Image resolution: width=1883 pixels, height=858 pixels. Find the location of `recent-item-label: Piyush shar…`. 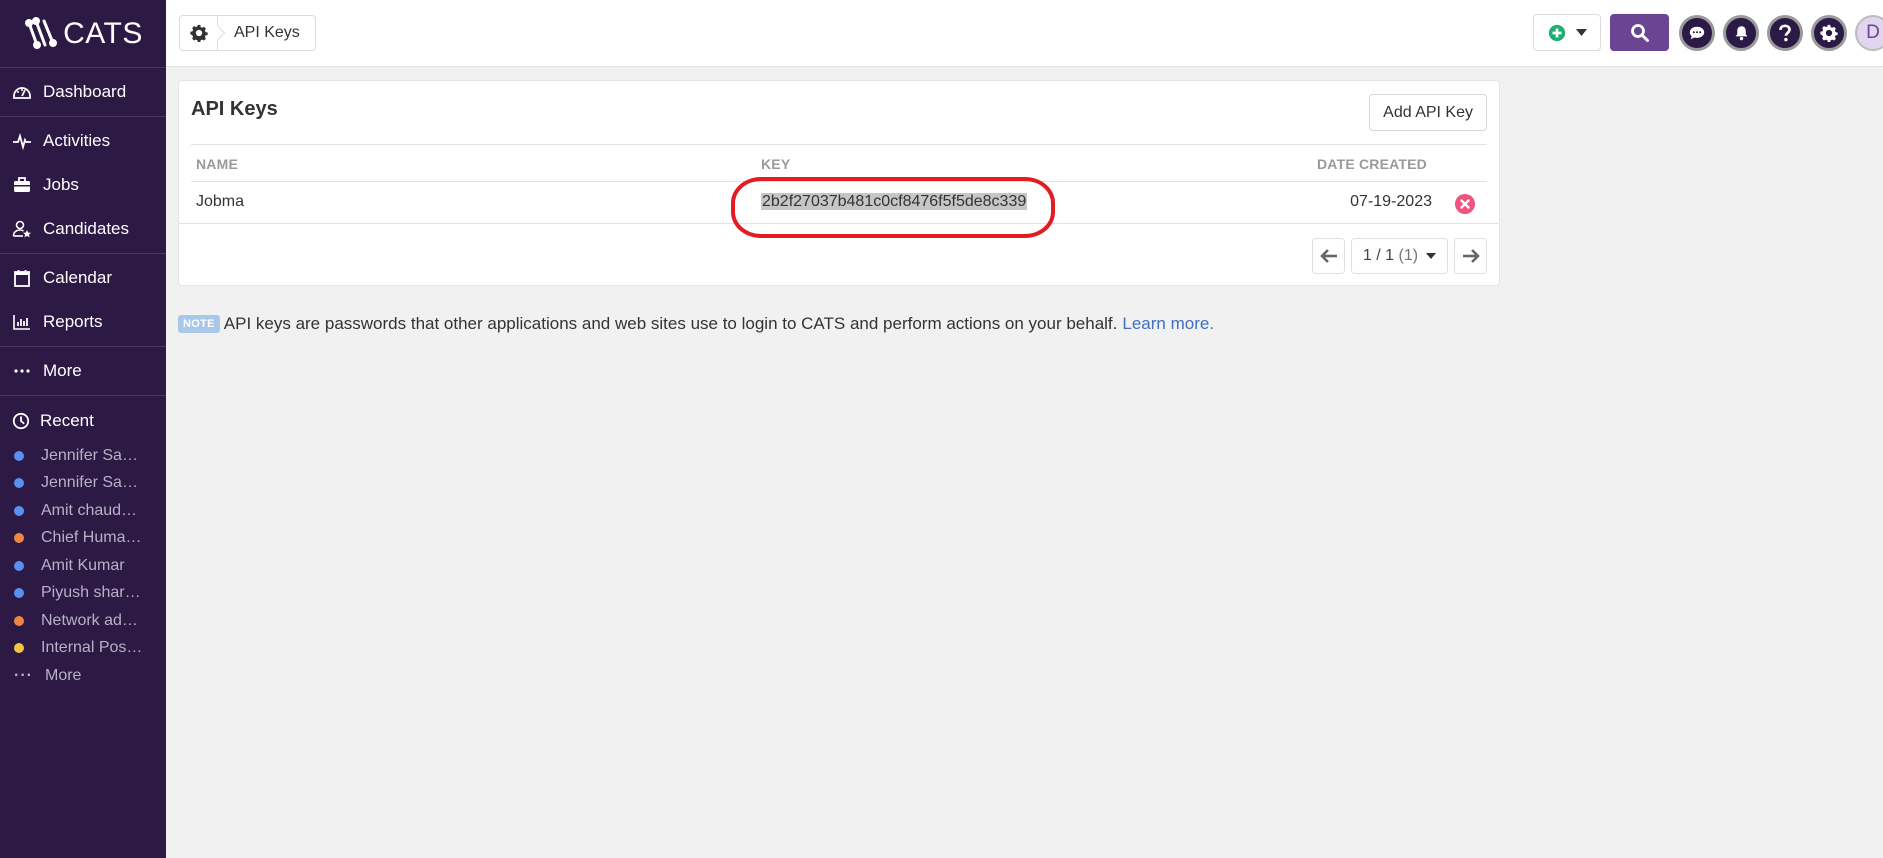

recent-item-label: Piyush shar… is located at coordinates (91, 593).